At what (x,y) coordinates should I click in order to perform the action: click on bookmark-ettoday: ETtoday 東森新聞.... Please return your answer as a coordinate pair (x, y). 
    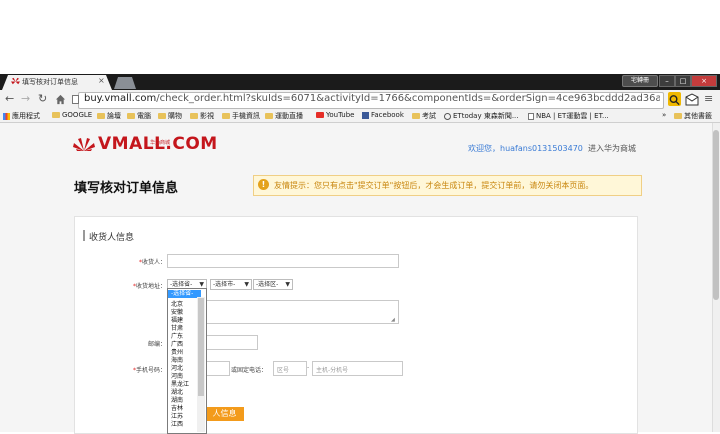
    Looking at the image, I should click on (481, 116).